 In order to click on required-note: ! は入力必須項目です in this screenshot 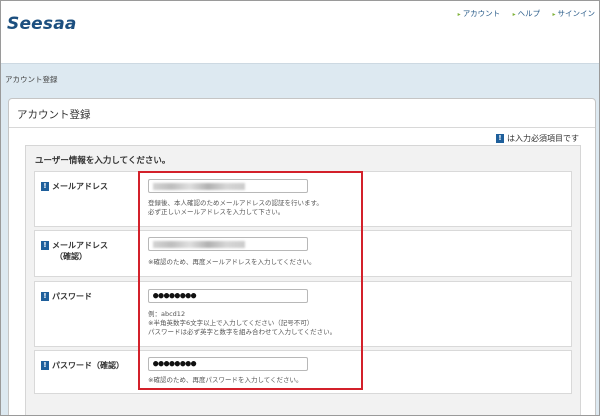, I will do `click(537, 138)`.